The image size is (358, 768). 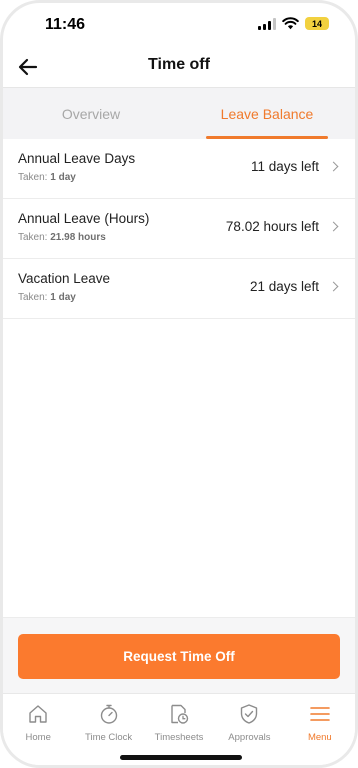 I want to click on tabbar-label: Time Clock, so click(x=109, y=737).